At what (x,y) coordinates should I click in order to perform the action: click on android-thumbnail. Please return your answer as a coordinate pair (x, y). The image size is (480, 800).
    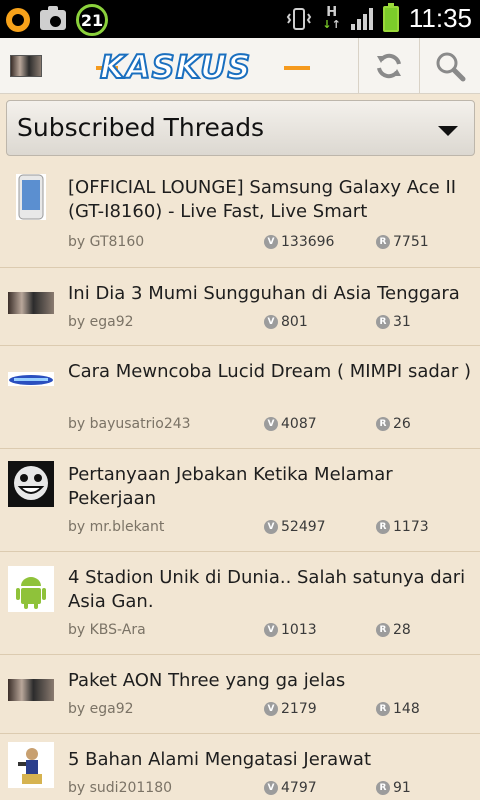
    Looking at the image, I should click on (31, 589).